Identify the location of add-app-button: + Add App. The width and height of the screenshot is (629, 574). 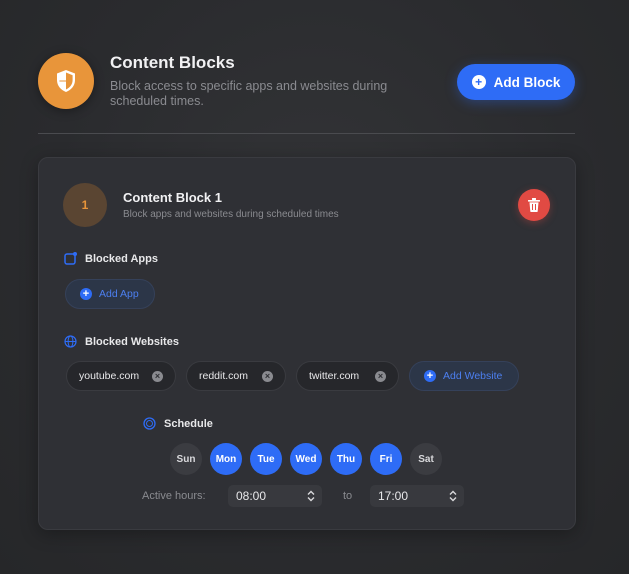
(110, 294).